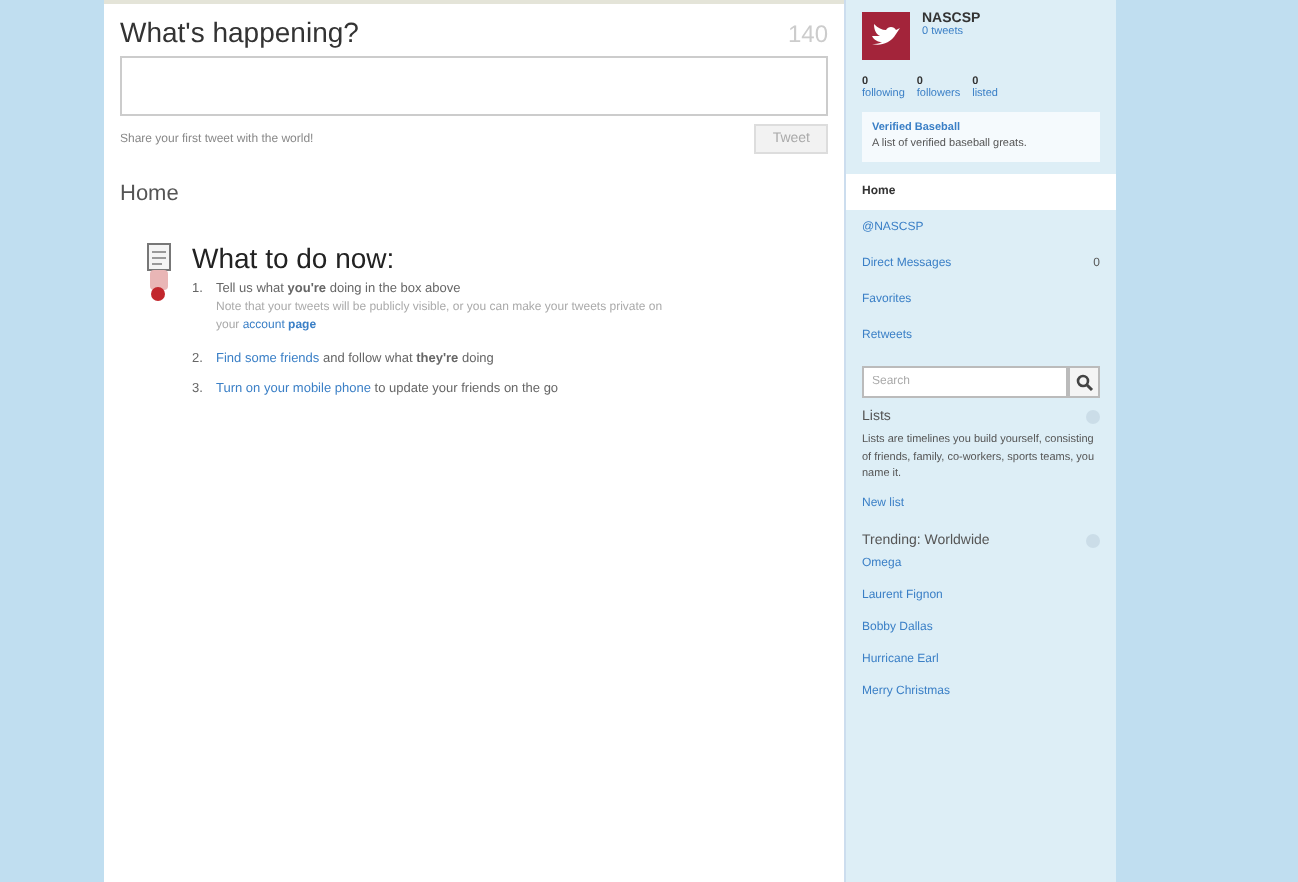 This screenshot has height=882, width=1298. I want to click on search-icon, so click(1084, 382).